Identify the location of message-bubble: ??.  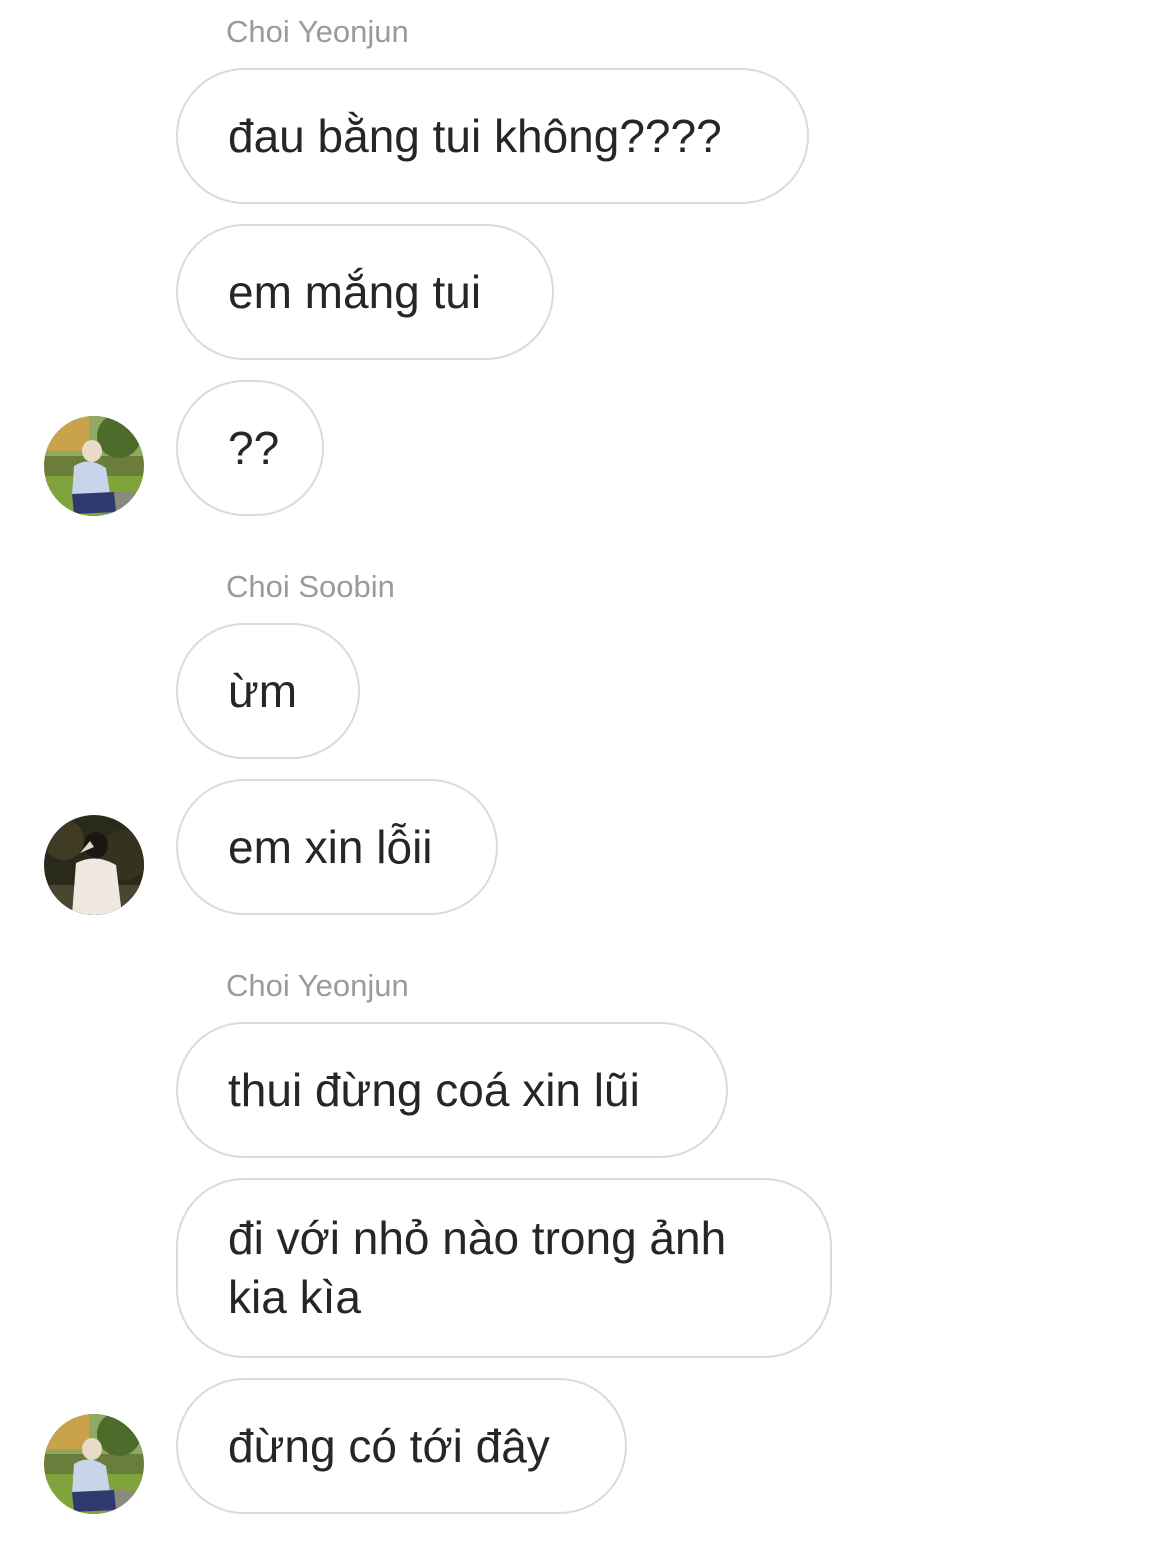
(250, 448).